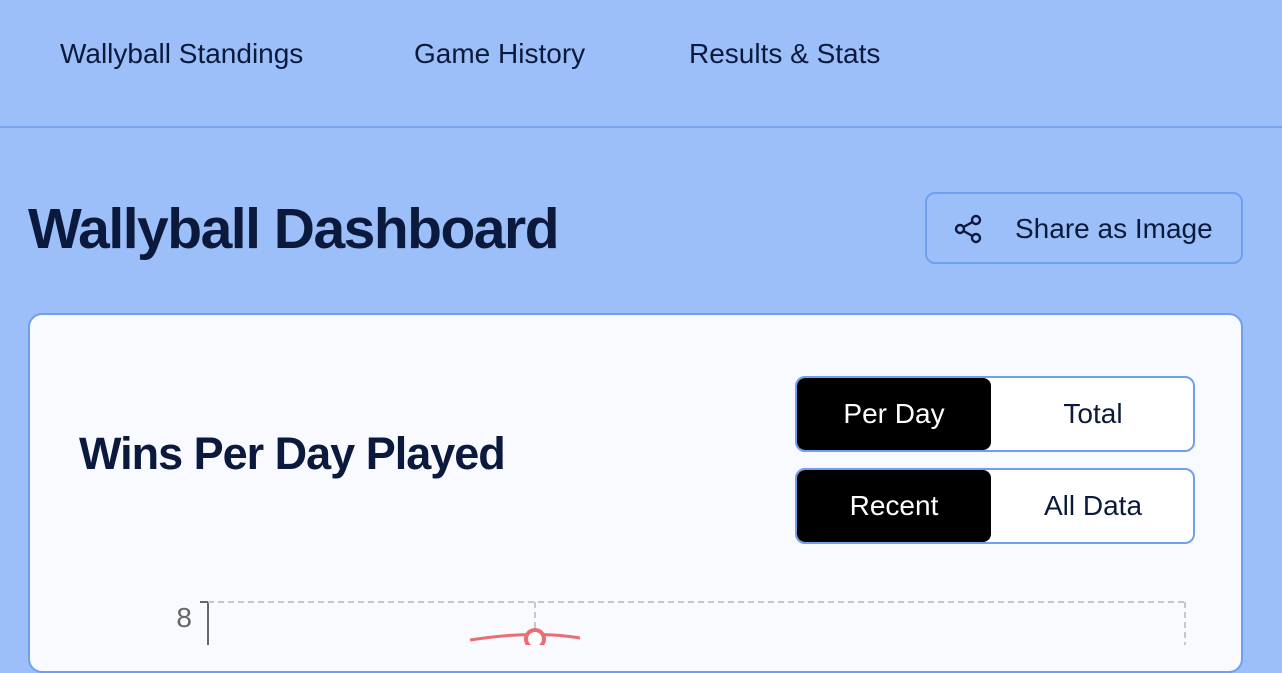 The image size is (1282, 673). I want to click on share-button-label: Share as Image, so click(1114, 228).